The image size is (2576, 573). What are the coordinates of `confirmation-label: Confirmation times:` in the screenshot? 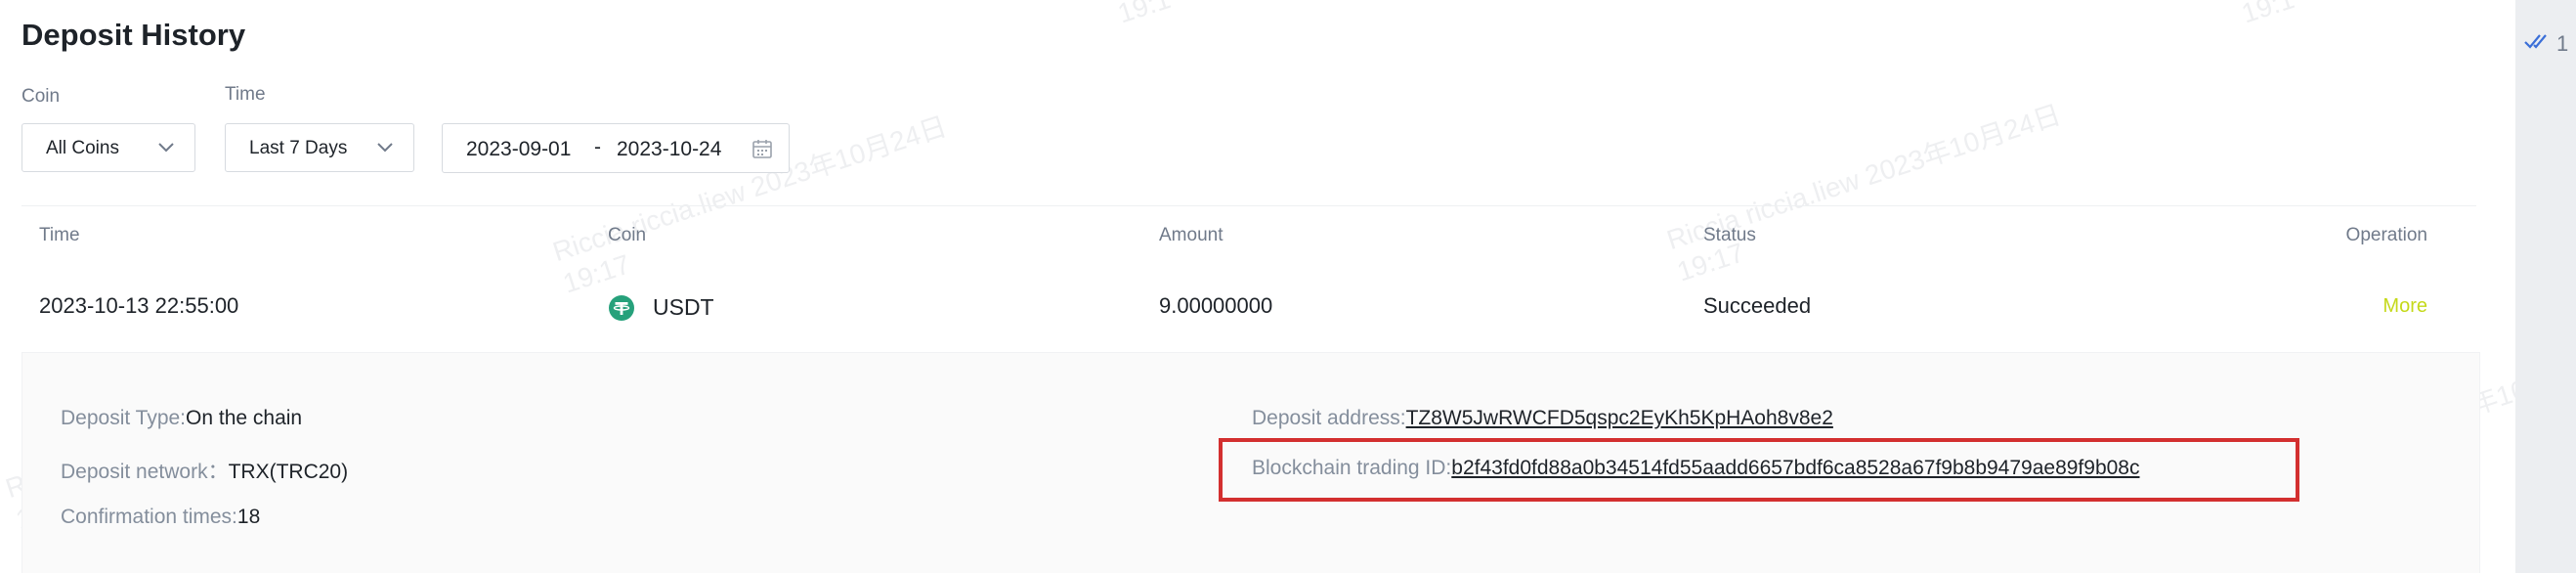 It's located at (149, 517).